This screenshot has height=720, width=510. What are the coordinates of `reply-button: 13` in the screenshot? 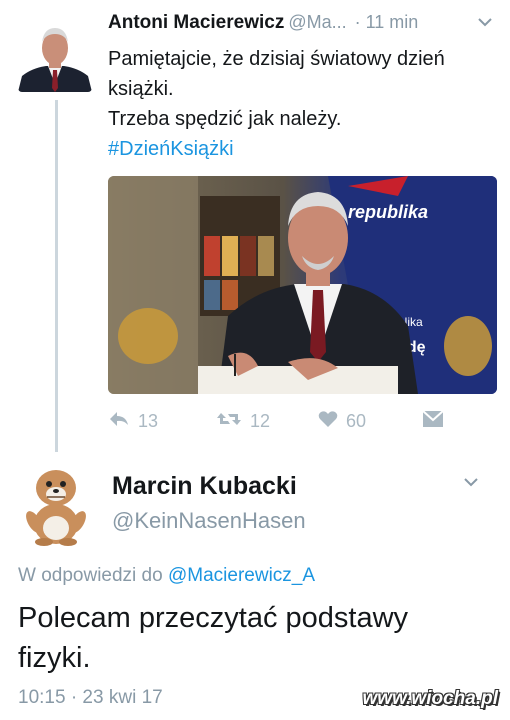 It's located at (133, 421).